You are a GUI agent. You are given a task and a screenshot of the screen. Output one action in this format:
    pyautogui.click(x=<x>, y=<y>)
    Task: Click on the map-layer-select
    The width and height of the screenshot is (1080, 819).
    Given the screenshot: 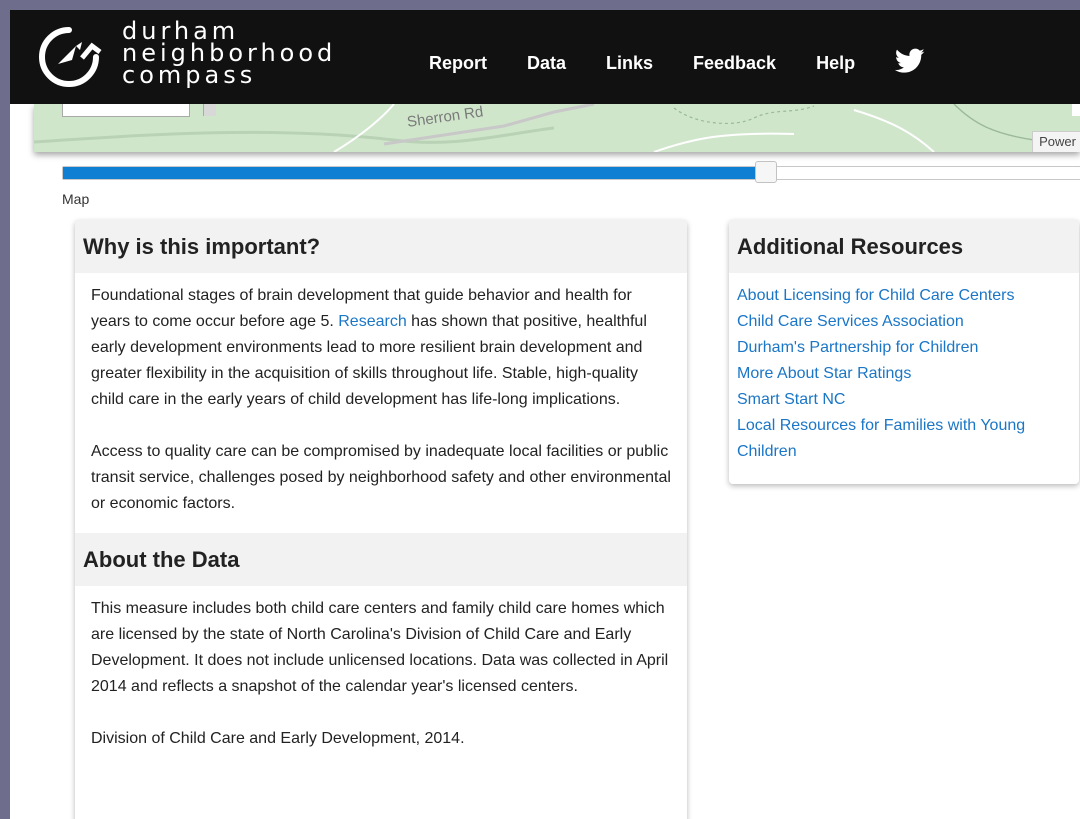 What is the action you would take?
    pyautogui.click(x=139, y=110)
    